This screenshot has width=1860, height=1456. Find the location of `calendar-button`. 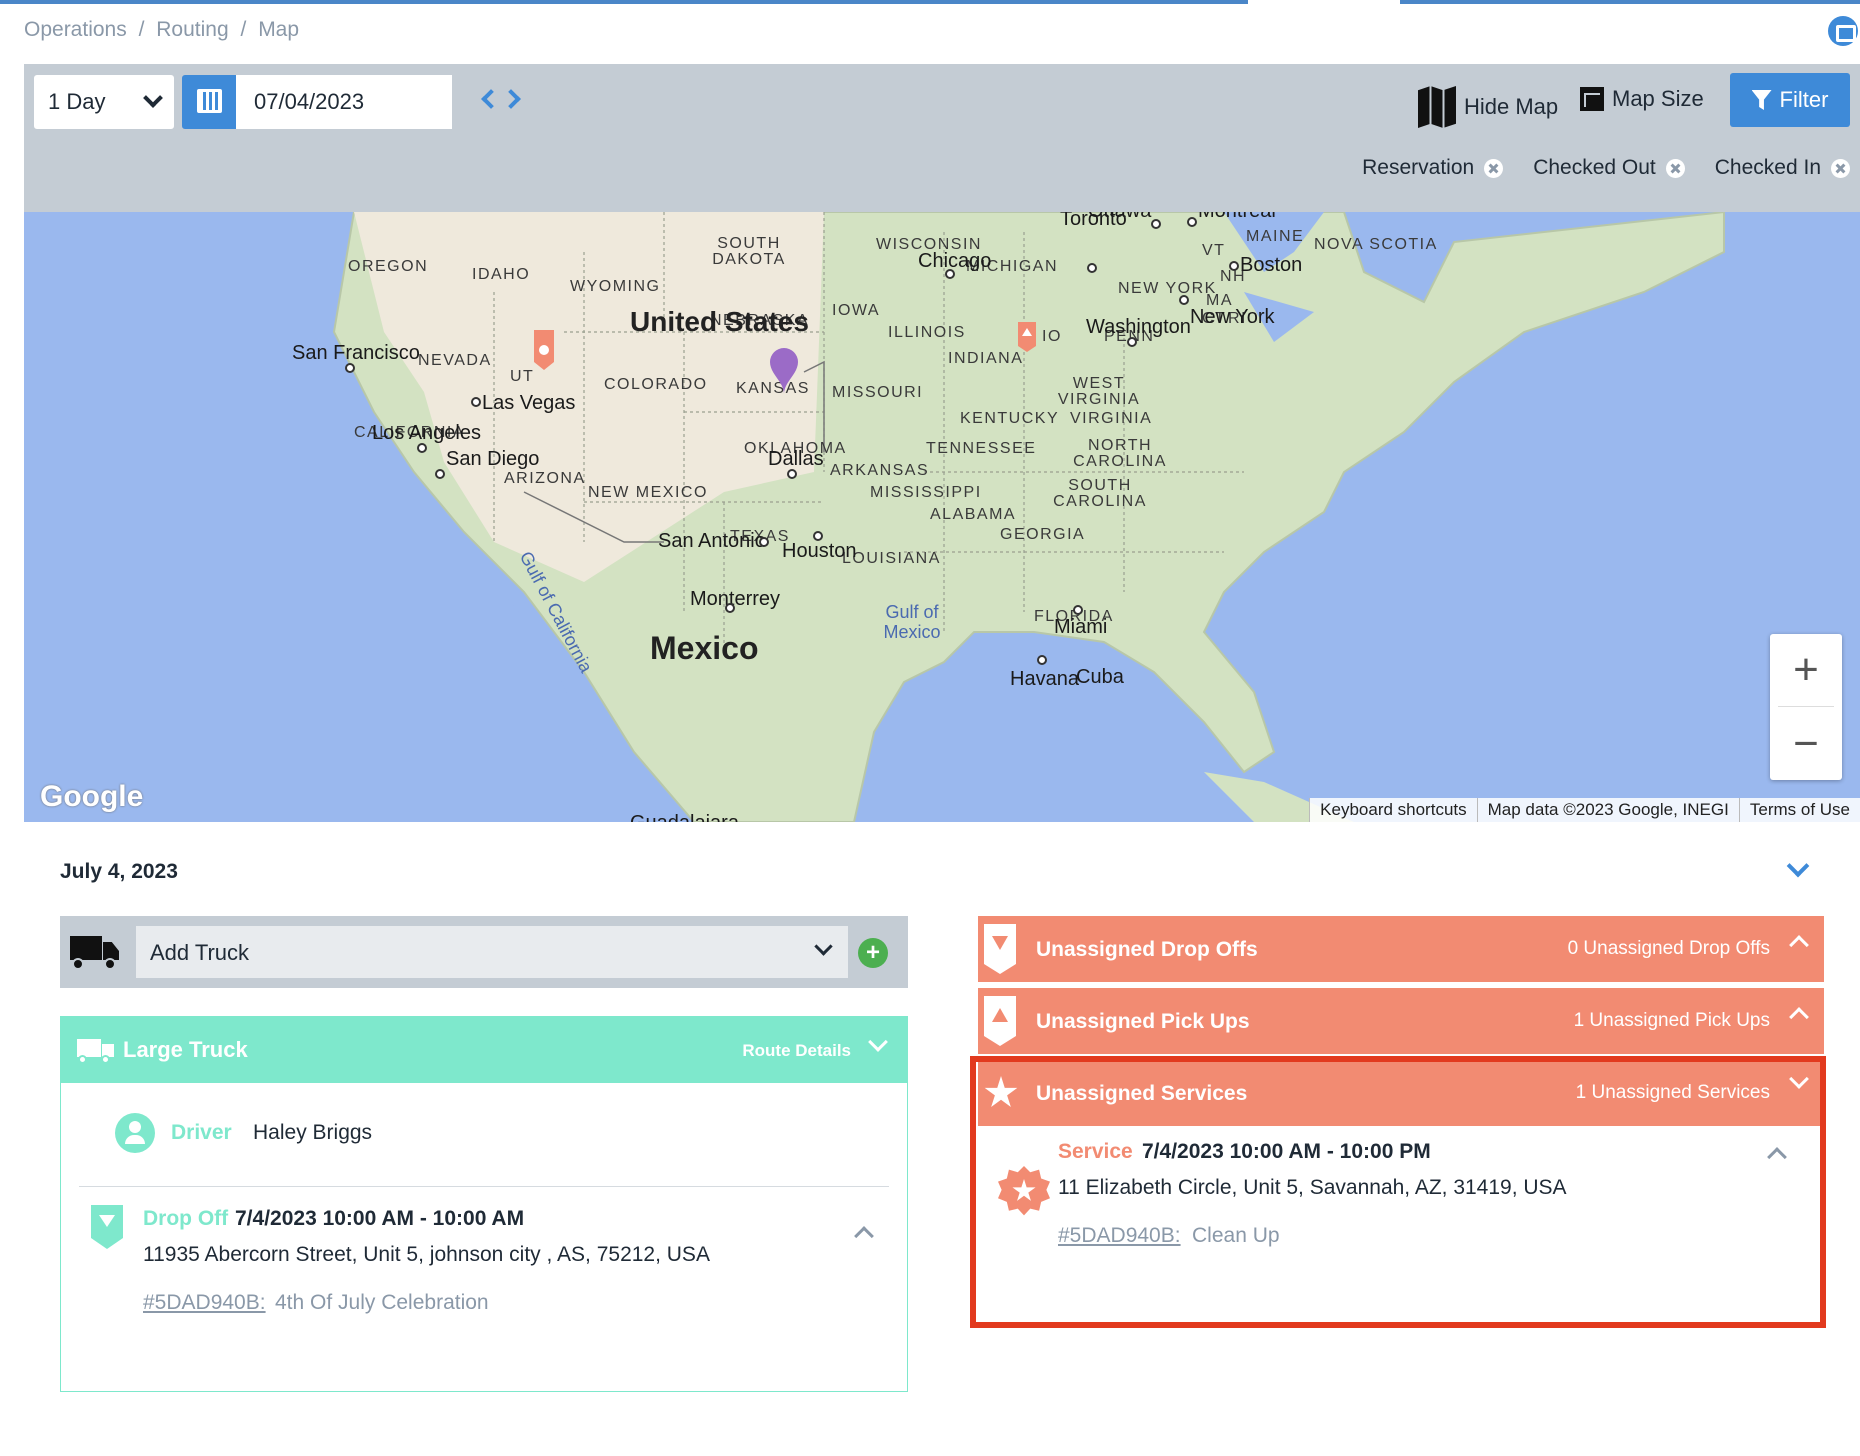

calendar-button is located at coordinates (209, 102).